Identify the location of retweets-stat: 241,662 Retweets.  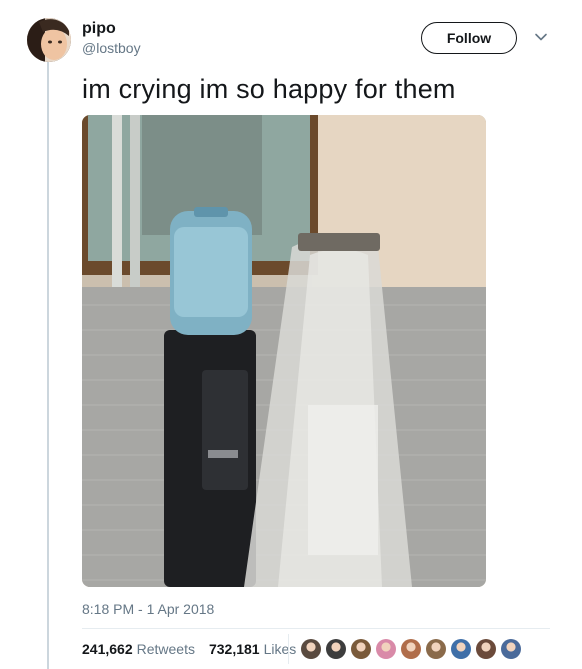
(138, 649).